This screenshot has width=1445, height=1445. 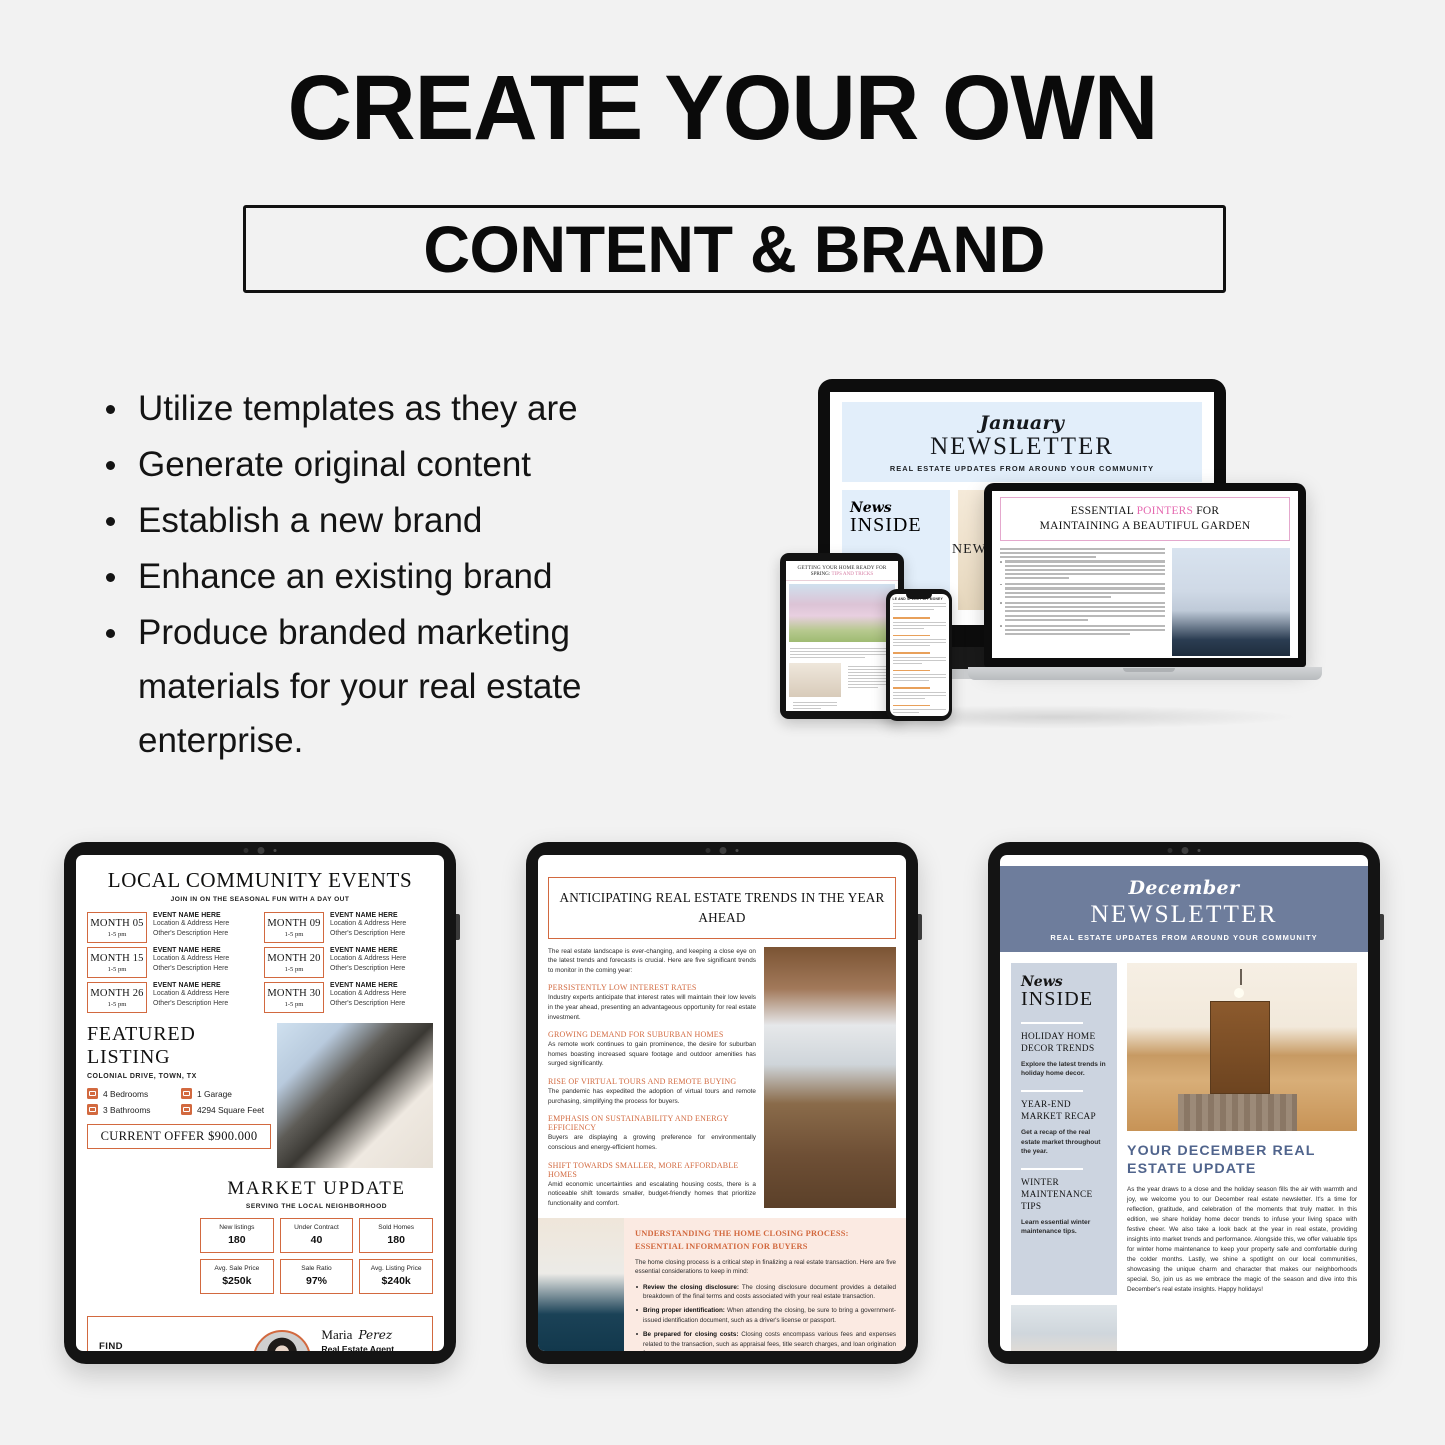 What do you see at coordinates (1052, 1091) in the screenshot?
I see `divider` at bounding box center [1052, 1091].